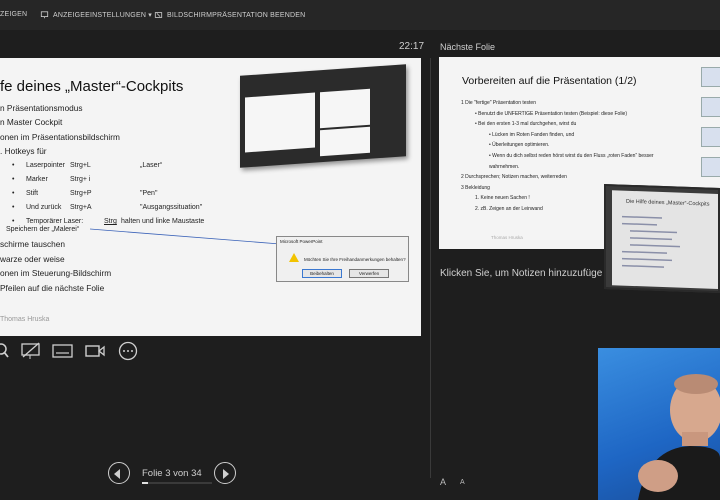  Describe the element at coordinates (462, 482) in the screenshot. I see `decrease-font-button: A` at that location.